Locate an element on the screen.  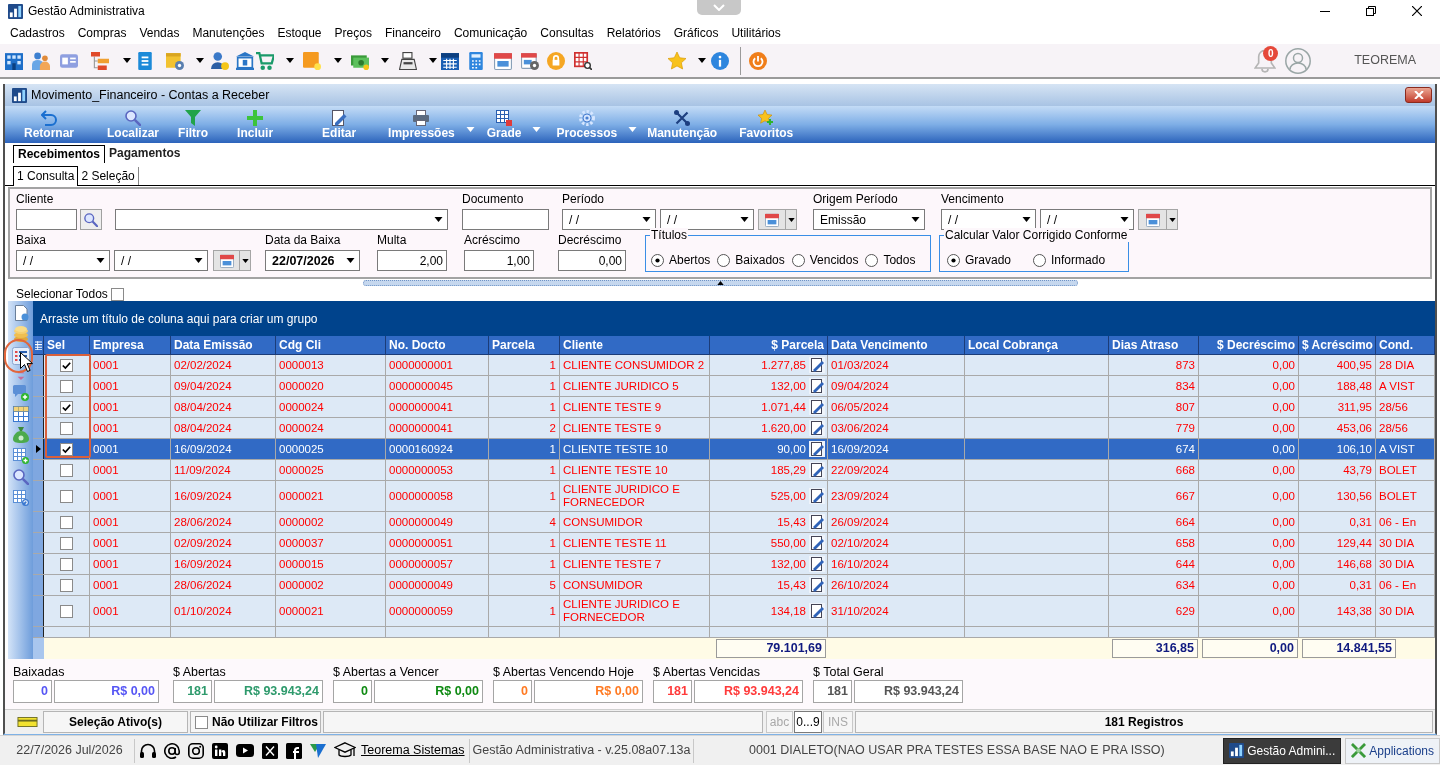
input-field: 0,00 is located at coordinates (592, 260).